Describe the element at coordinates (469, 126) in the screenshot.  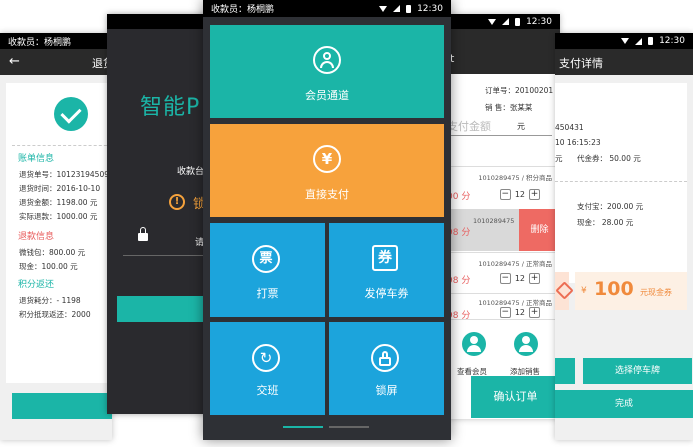
I see `amount-input: 支付金额` at that location.